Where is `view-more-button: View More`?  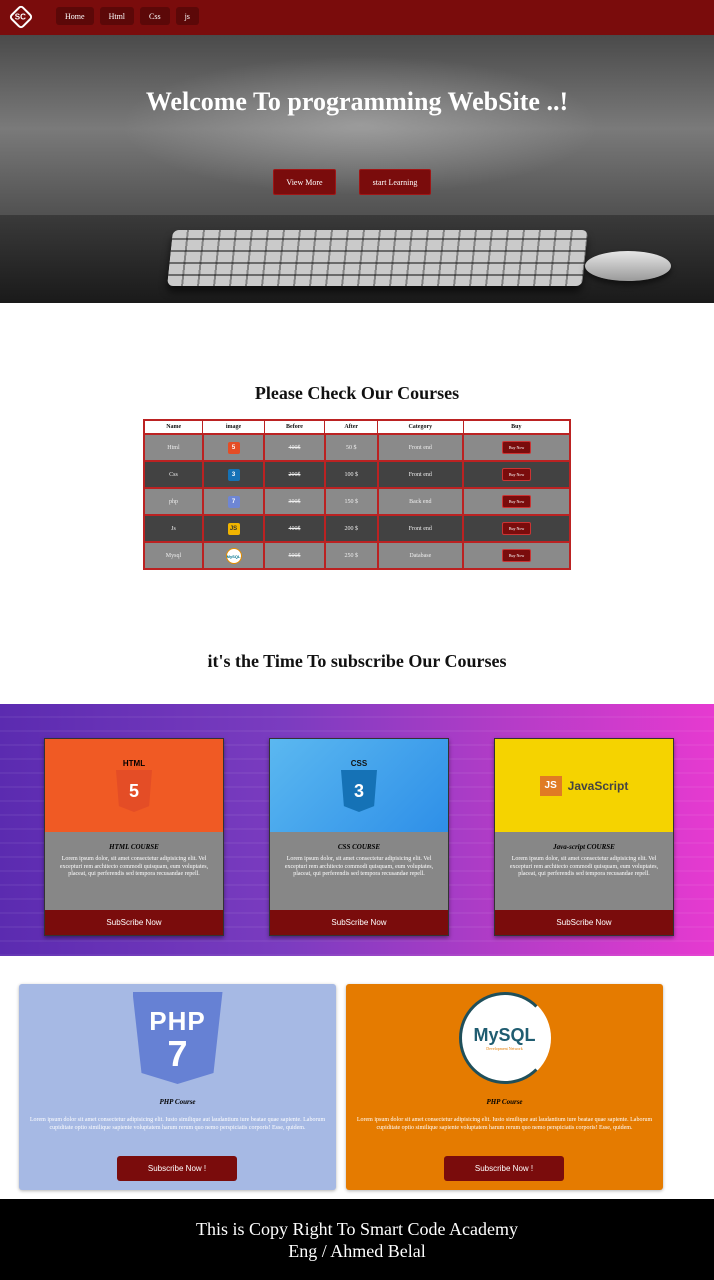 view-more-button: View More is located at coordinates (304, 182).